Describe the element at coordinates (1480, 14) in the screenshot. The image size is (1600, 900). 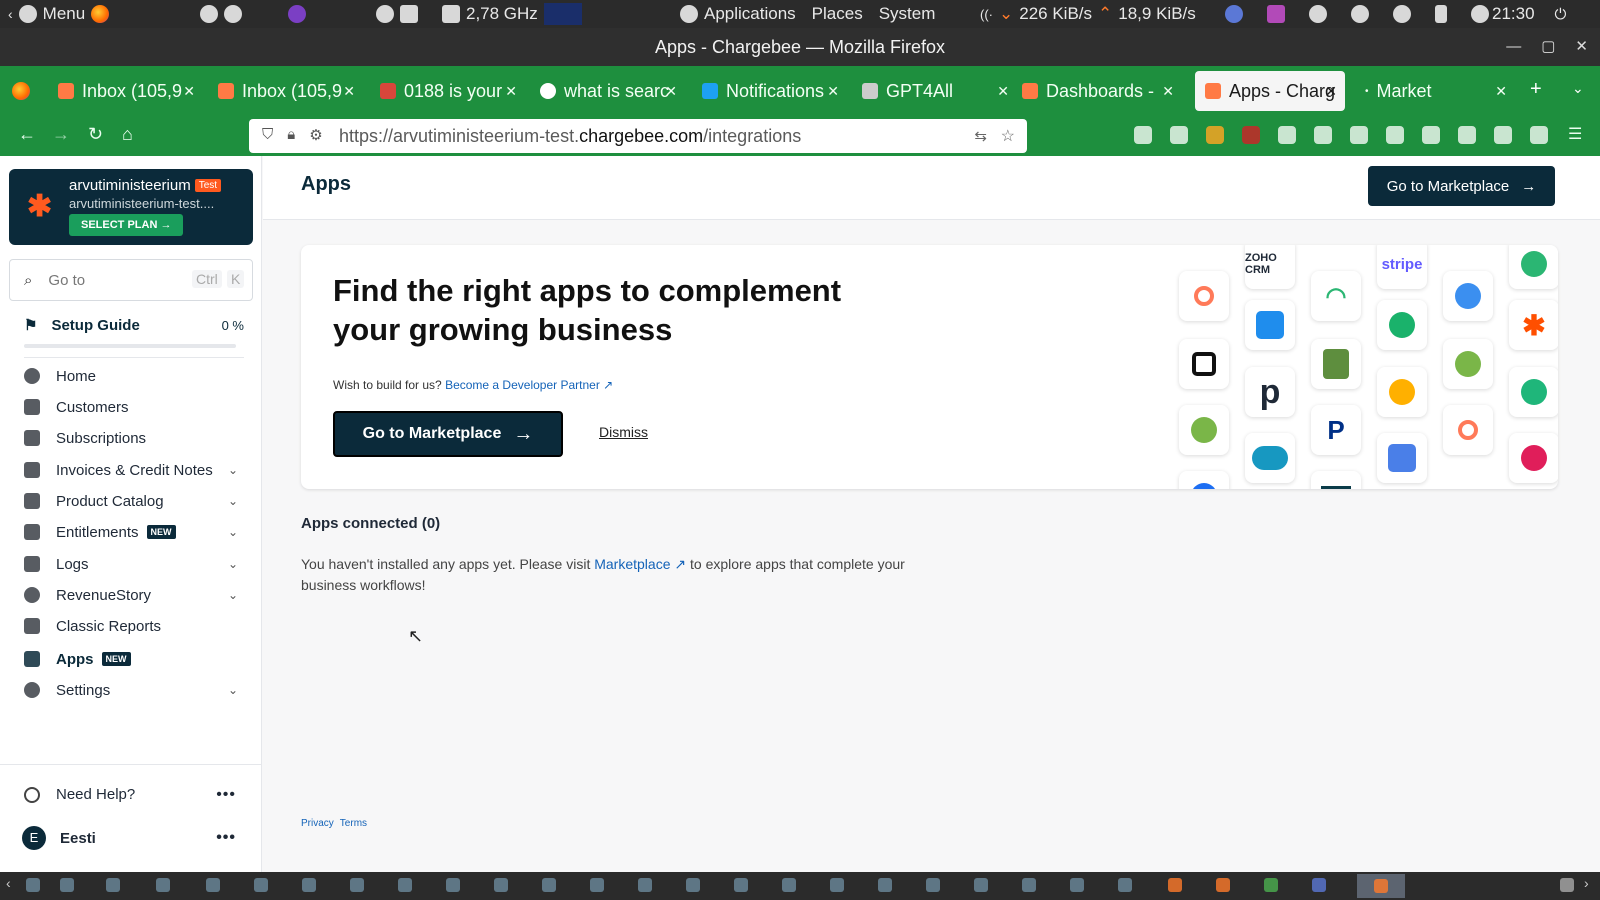
I see `volume-icon` at that location.